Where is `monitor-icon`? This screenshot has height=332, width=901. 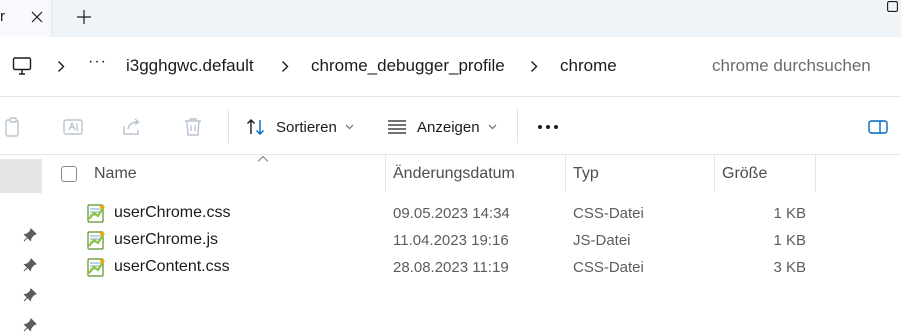 monitor-icon is located at coordinates (22, 66).